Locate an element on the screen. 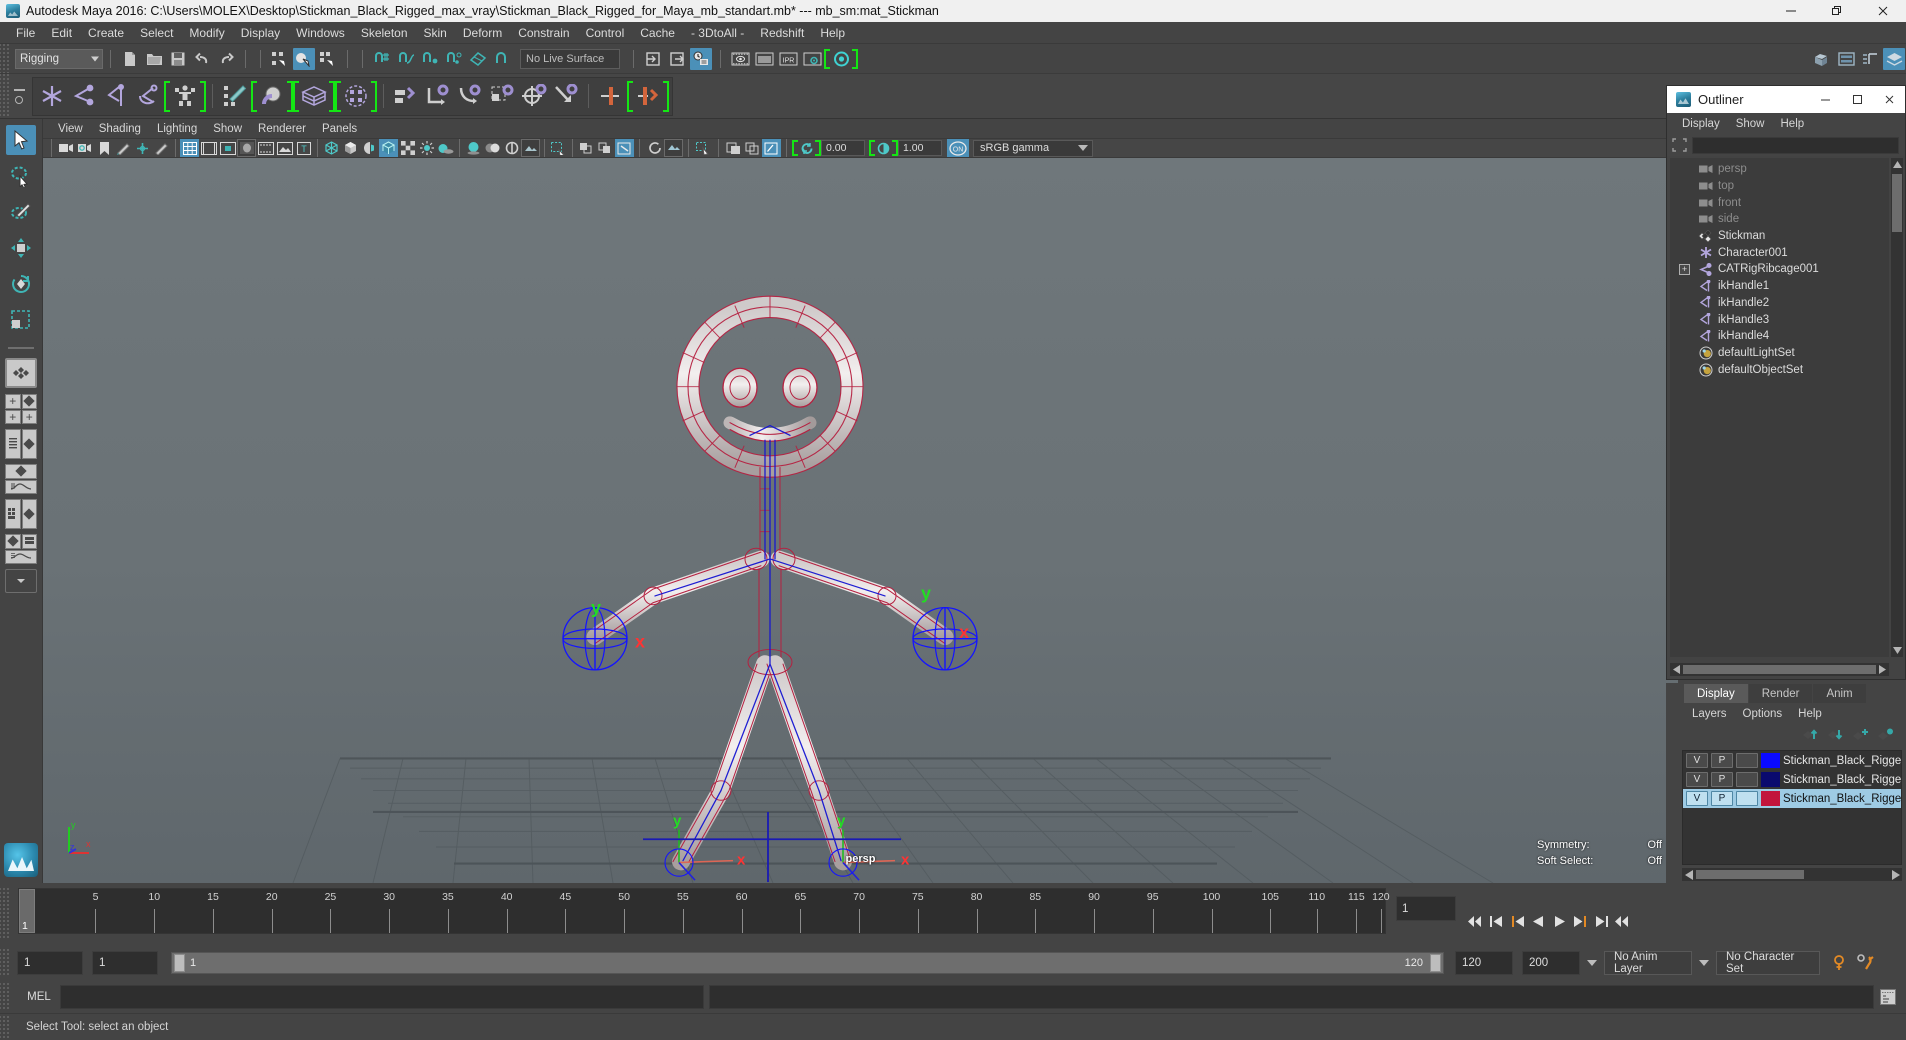 The height and width of the screenshot is (1040, 1906). gamma-value-field: 1.00 is located at coordinates (920, 148).